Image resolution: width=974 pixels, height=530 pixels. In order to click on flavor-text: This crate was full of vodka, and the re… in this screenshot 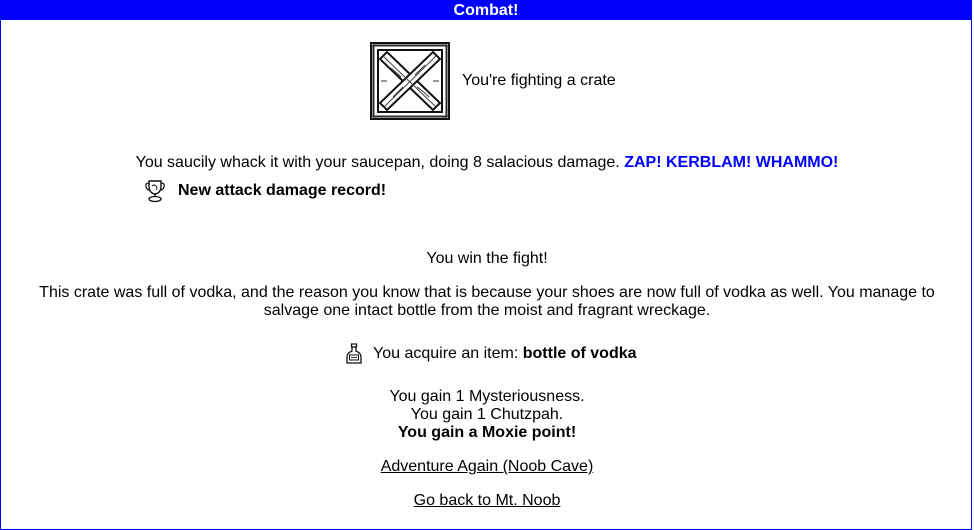, I will do `click(487, 302)`.